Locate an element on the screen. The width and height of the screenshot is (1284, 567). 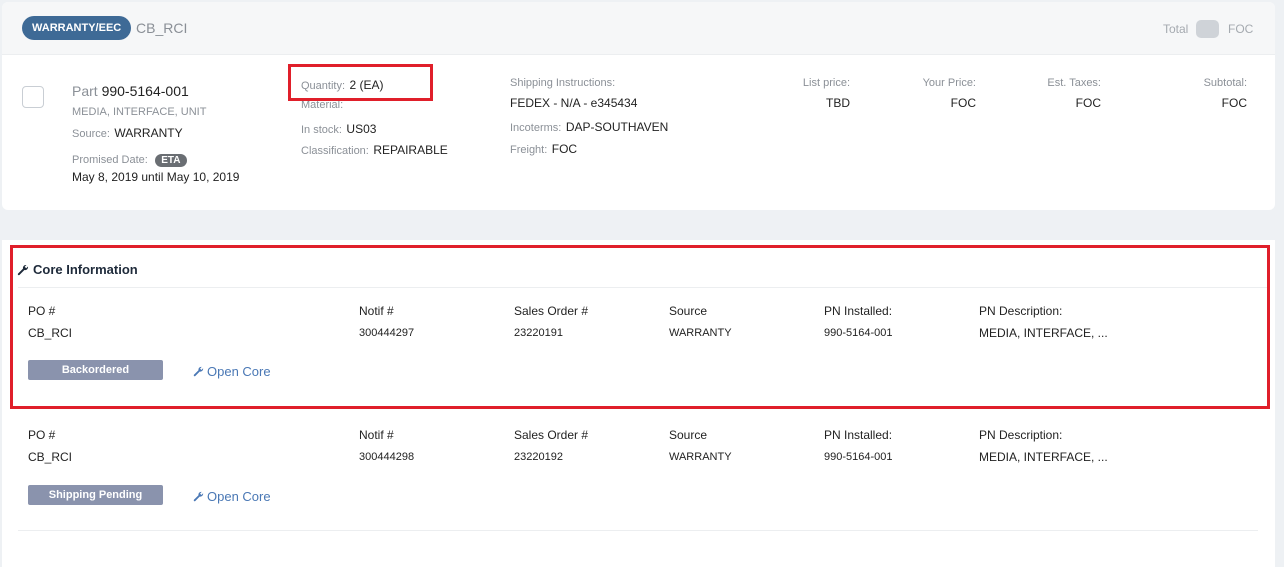
col-sales-order: Sales Order # is located at coordinates (551, 435).